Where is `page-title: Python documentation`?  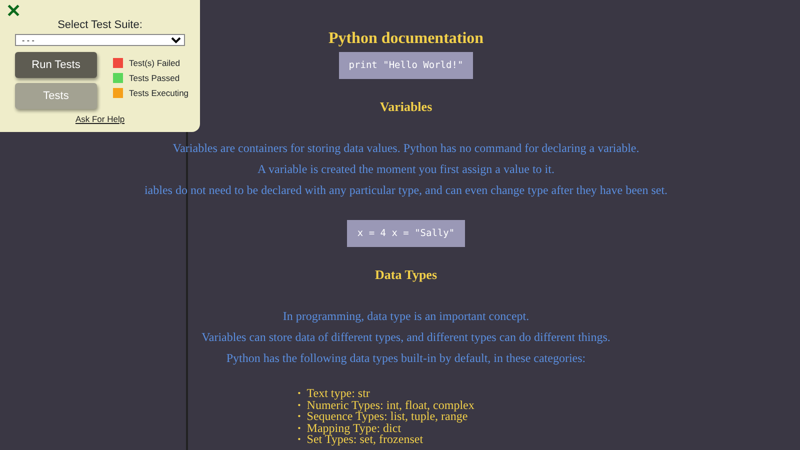 page-title: Python documentation is located at coordinates (406, 38).